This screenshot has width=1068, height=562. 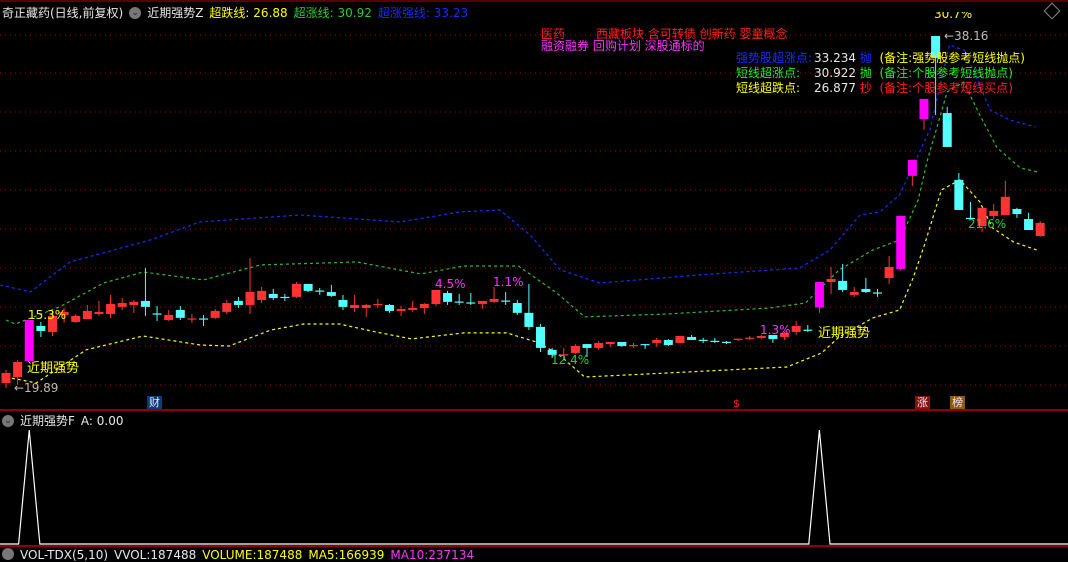 I want to click on pct-label: 1.1%, so click(x=508, y=282).